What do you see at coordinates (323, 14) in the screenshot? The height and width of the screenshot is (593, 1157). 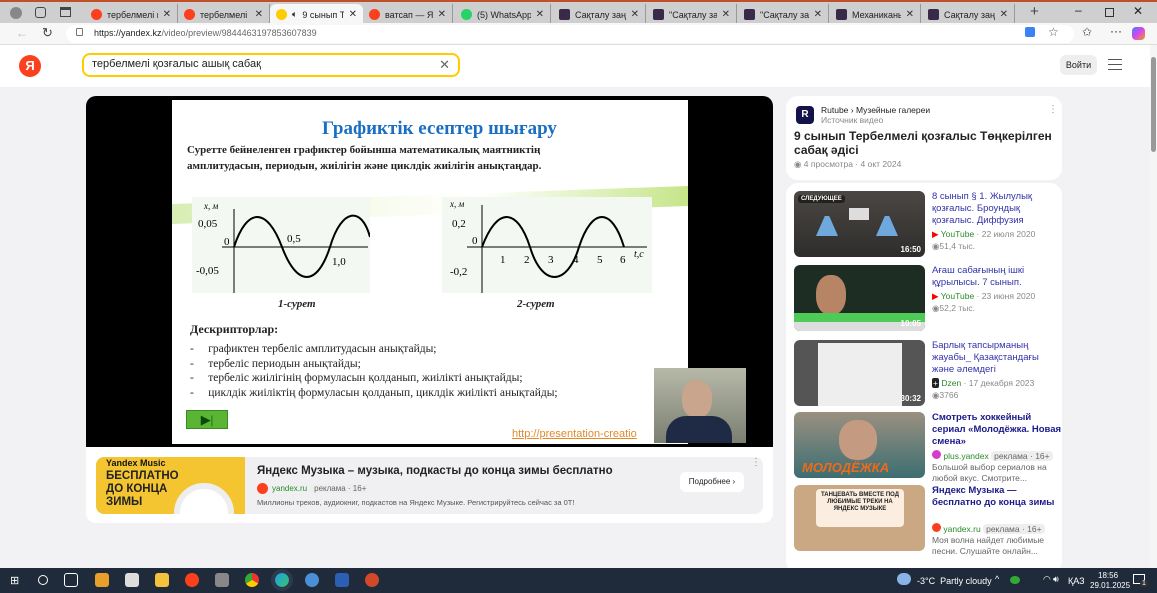 I see `tab-title: 9 сынып Тербелмелі` at bounding box center [323, 14].